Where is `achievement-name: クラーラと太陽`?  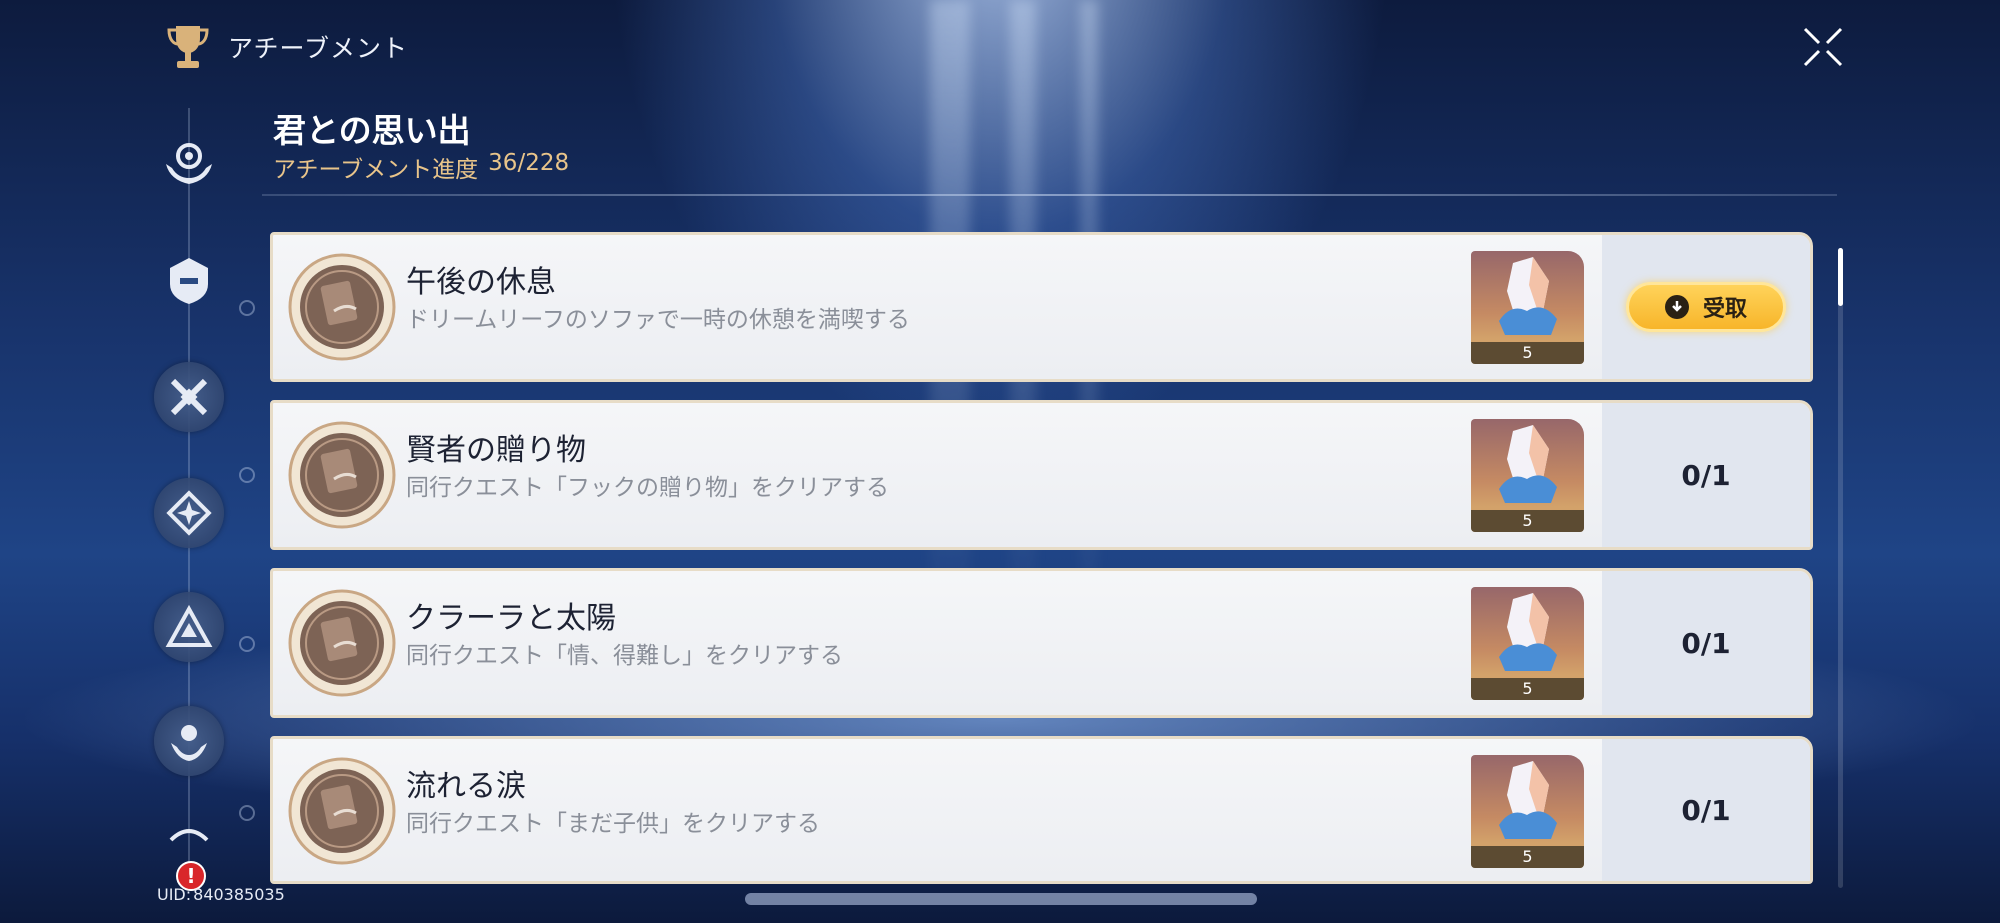
achievement-name: クラーラと太陽 is located at coordinates (511, 618).